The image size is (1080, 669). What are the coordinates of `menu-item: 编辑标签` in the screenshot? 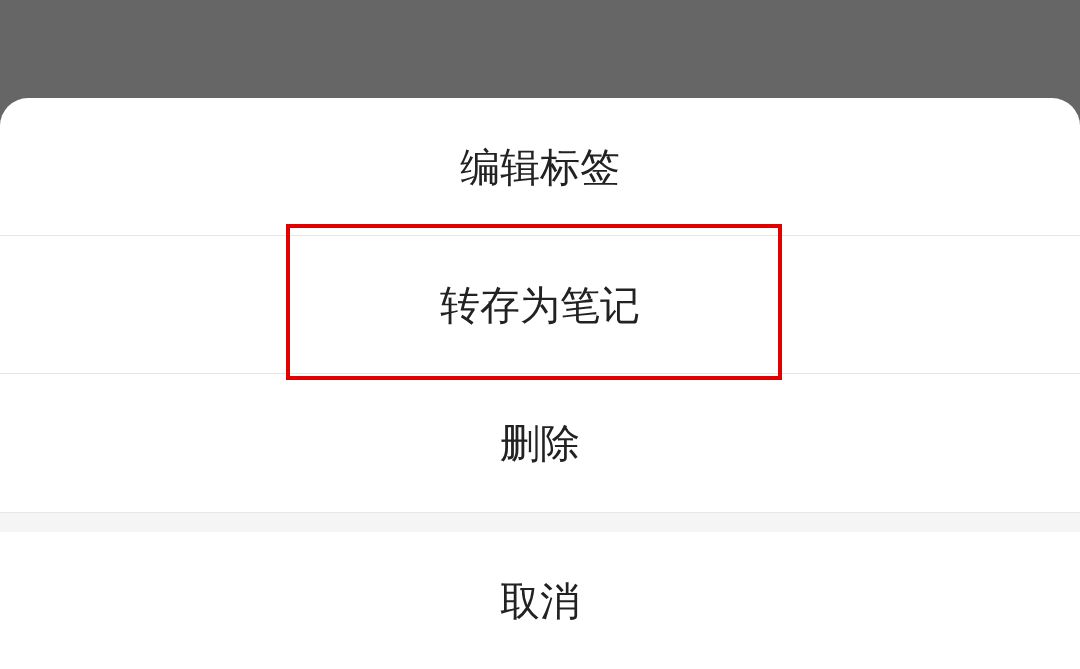 It's located at (540, 166).